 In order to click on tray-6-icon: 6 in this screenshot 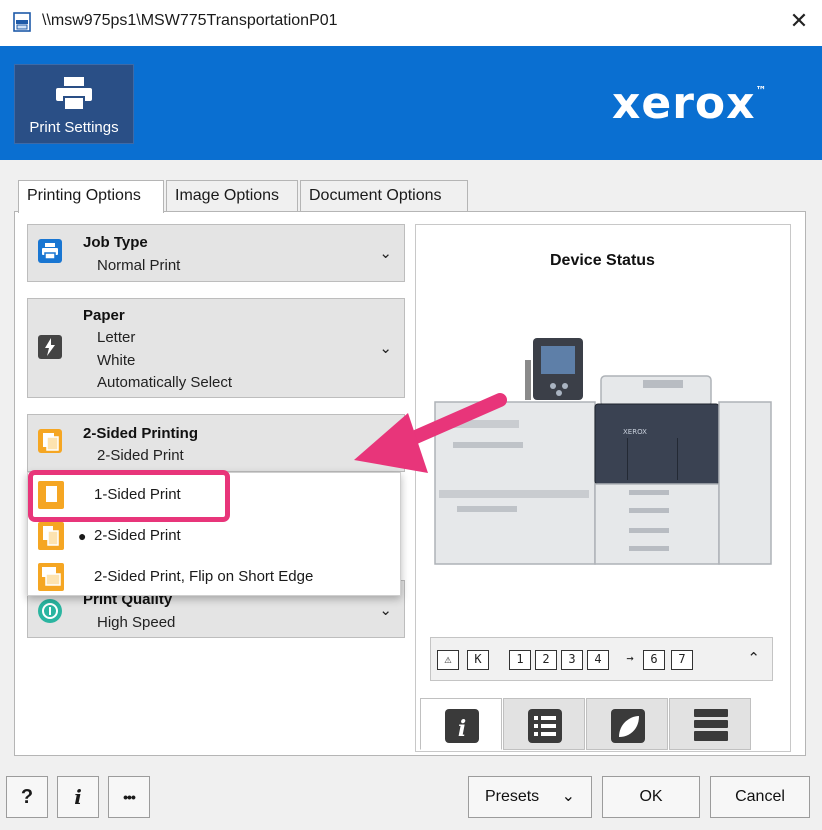, I will do `click(654, 660)`.